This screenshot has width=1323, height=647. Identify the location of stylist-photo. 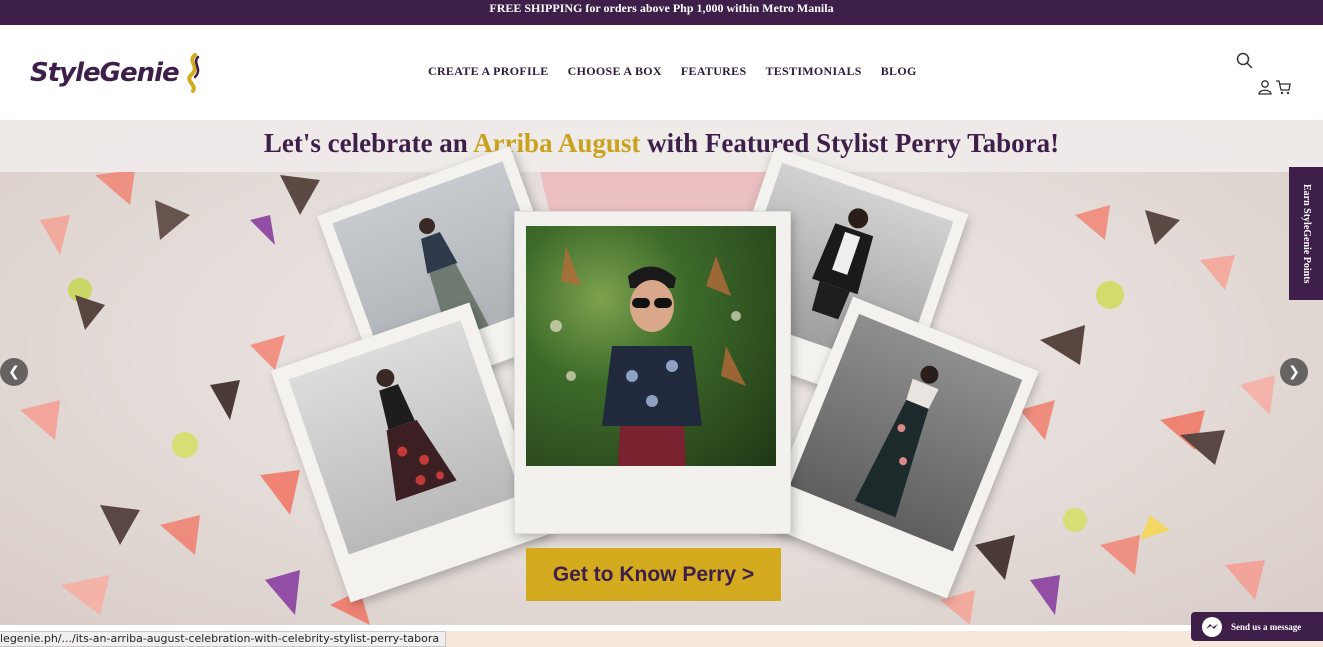
(651, 346).